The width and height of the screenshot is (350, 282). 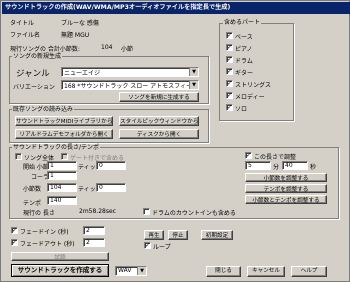 What do you see at coordinates (62, 175) in the screenshot?
I see `chorus-field: 1` at bounding box center [62, 175].